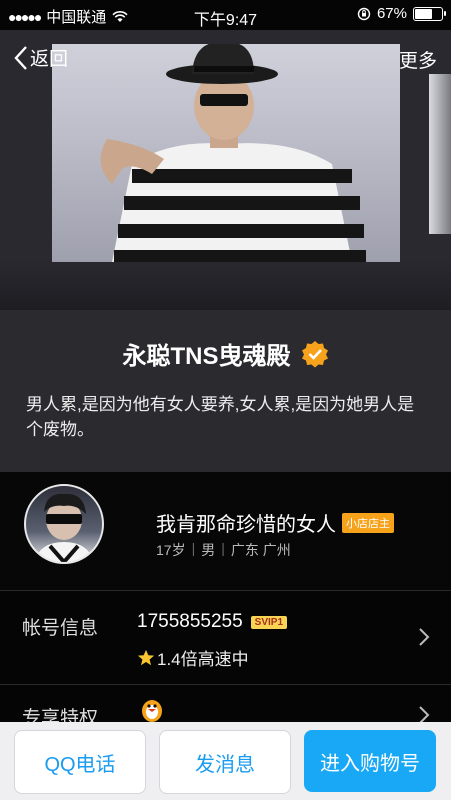 The width and height of the screenshot is (451, 800). I want to click on nav-bar: 返回 更多, so click(225, 59).